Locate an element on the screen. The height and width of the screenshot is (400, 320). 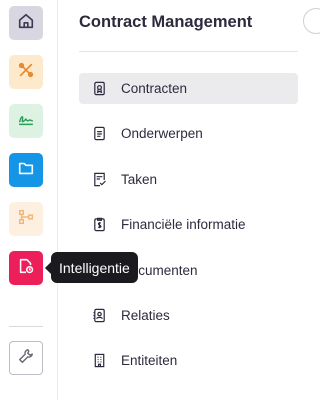
nav-item-financiele-informatie: Financiële informatie is located at coordinates (188, 224).